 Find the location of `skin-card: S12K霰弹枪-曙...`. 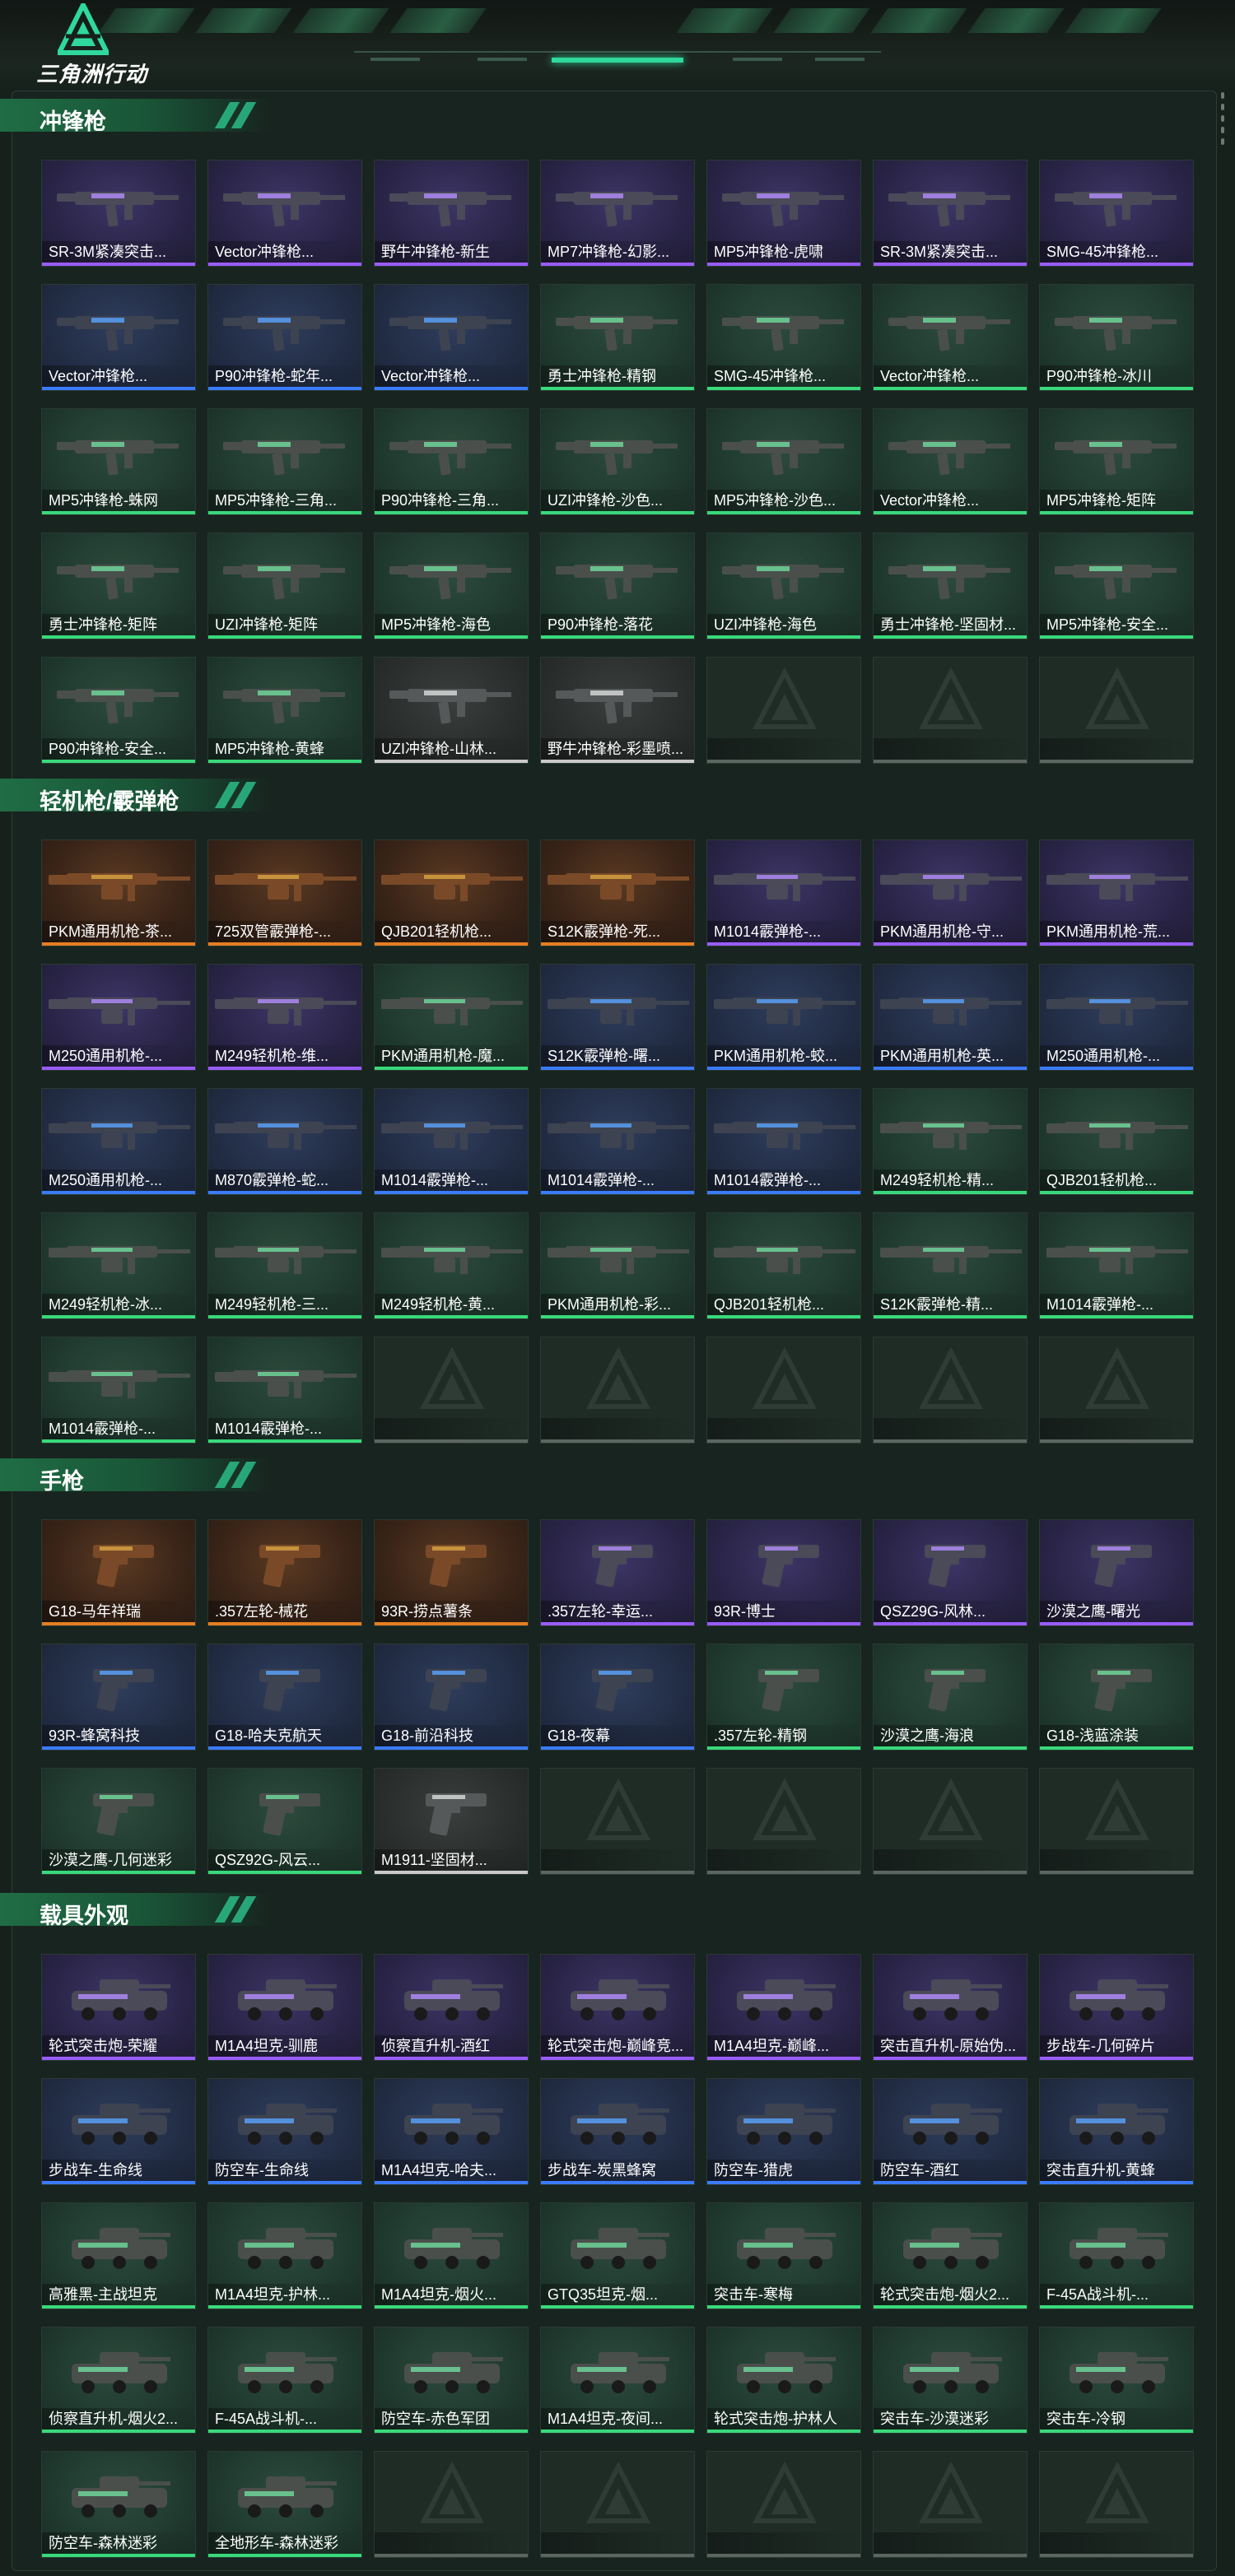

skin-card: S12K霰弹枪-曙... is located at coordinates (617, 1017).